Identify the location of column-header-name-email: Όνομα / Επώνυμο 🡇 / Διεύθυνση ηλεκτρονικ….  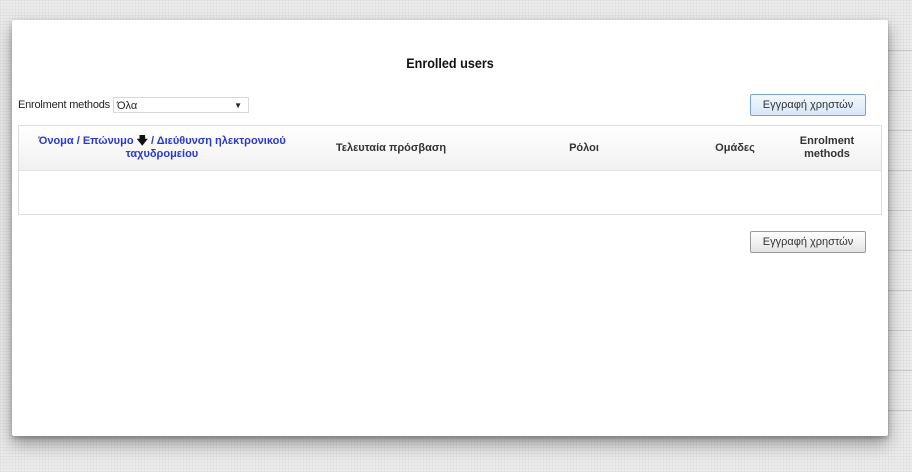
(162, 148).